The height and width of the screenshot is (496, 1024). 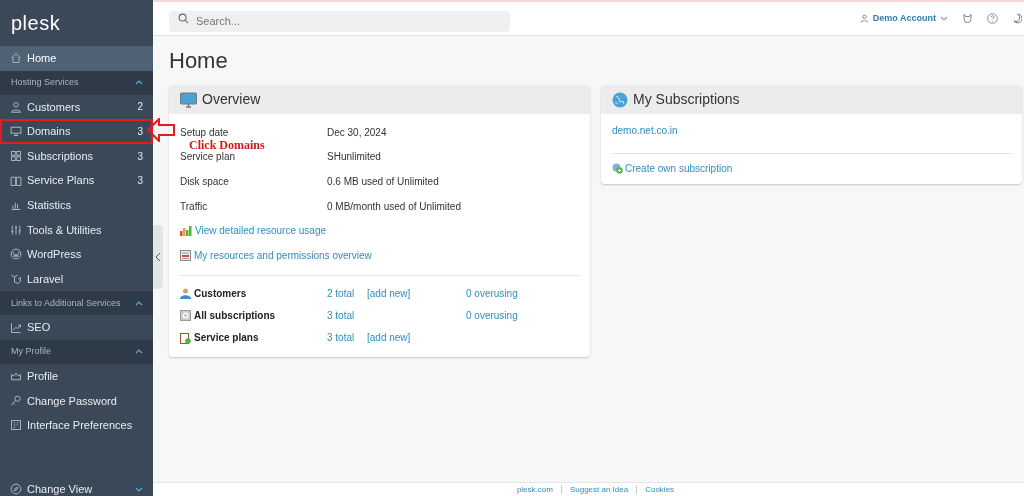 I want to click on moon-icon, so click(x=1017, y=18).